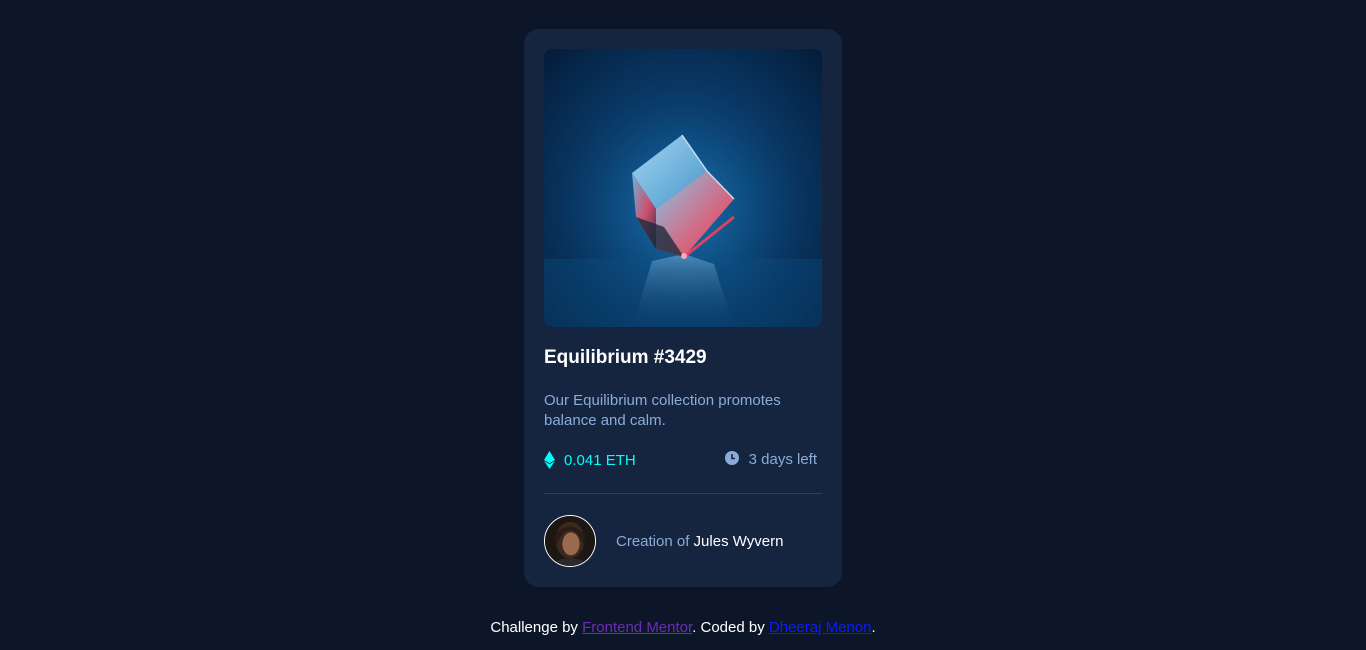 Image resolution: width=1366 pixels, height=650 pixels. I want to click on avatar, so click(570, 541).